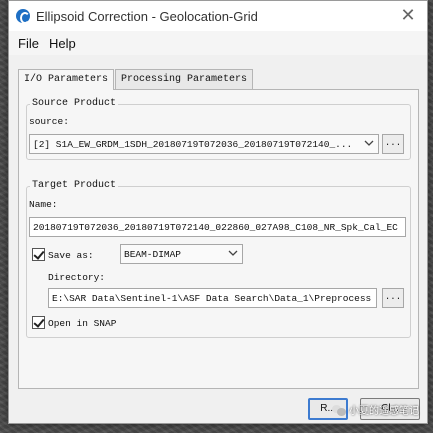 The width and height of the screenshot is (433, 433). Describe the element at coordinates (74, 103) in the screenshot. I see `source-product-title: Source Product` at that location.